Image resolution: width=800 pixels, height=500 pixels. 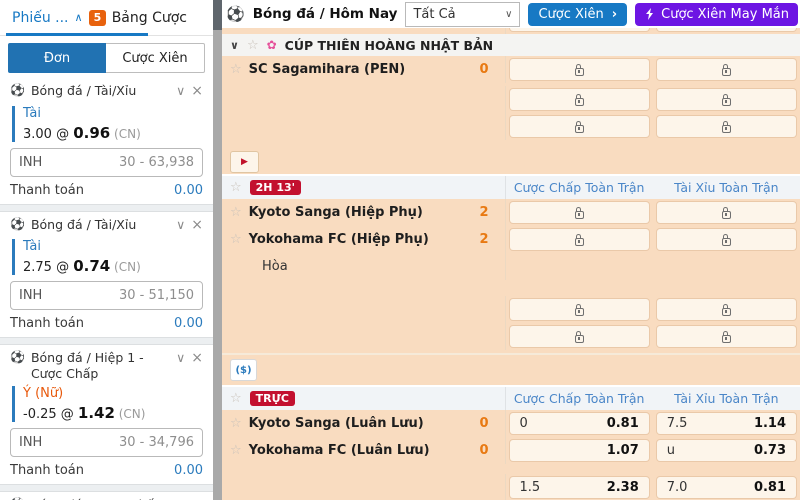 I want to click on column-header-label: Cược Chấp Toàn Trận, so click(x=579, y=187).